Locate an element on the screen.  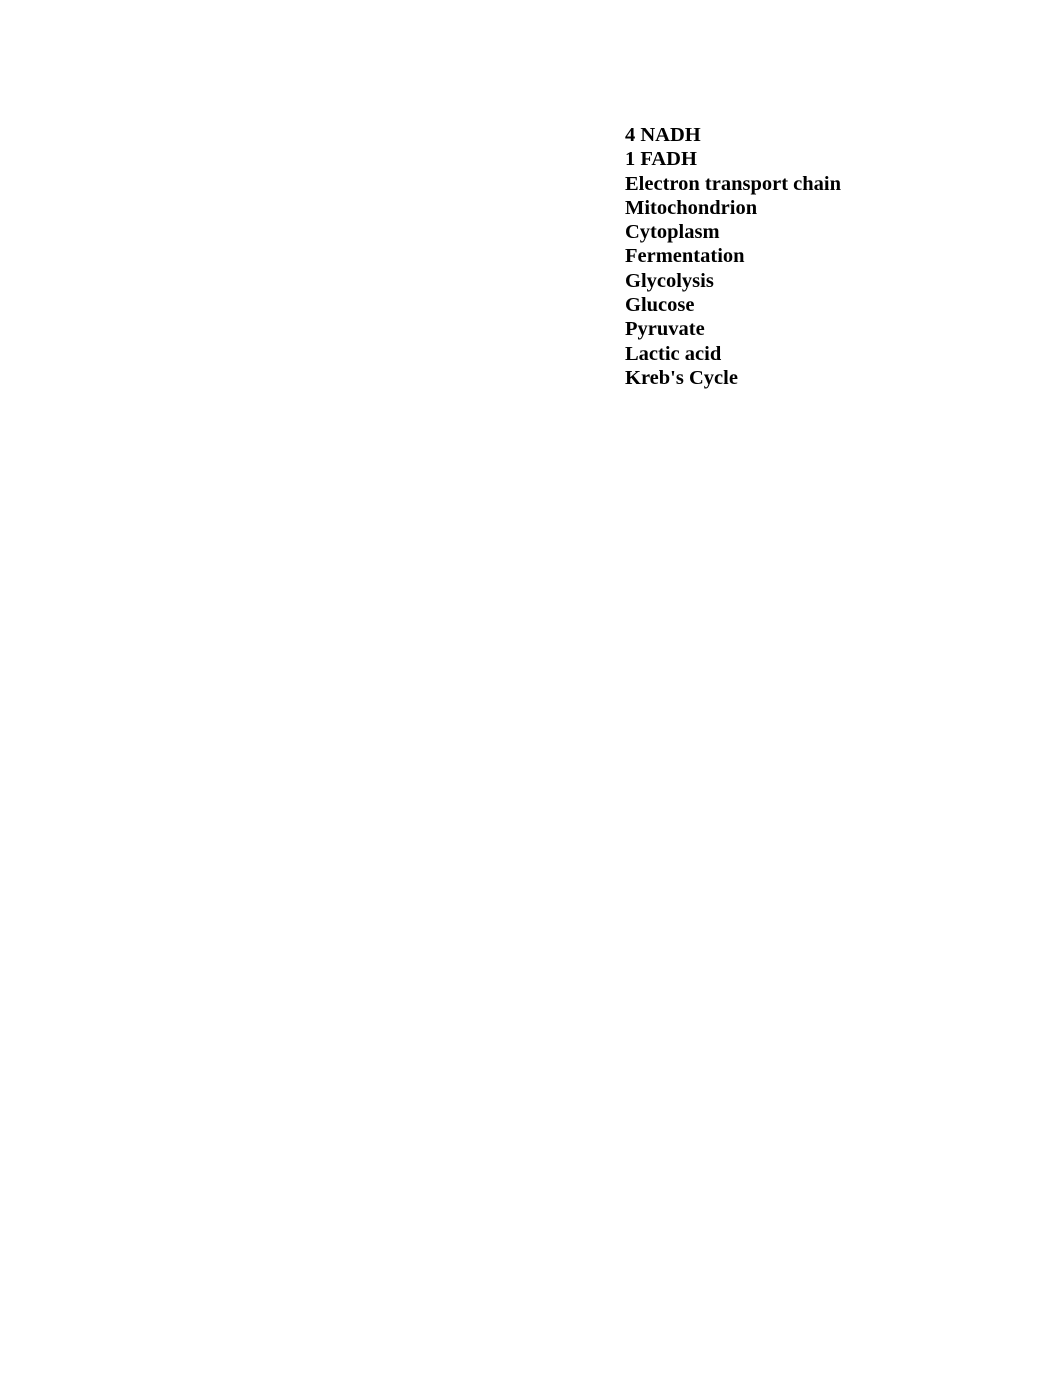
list-item: Glucose is located at coordinates (660, 305).